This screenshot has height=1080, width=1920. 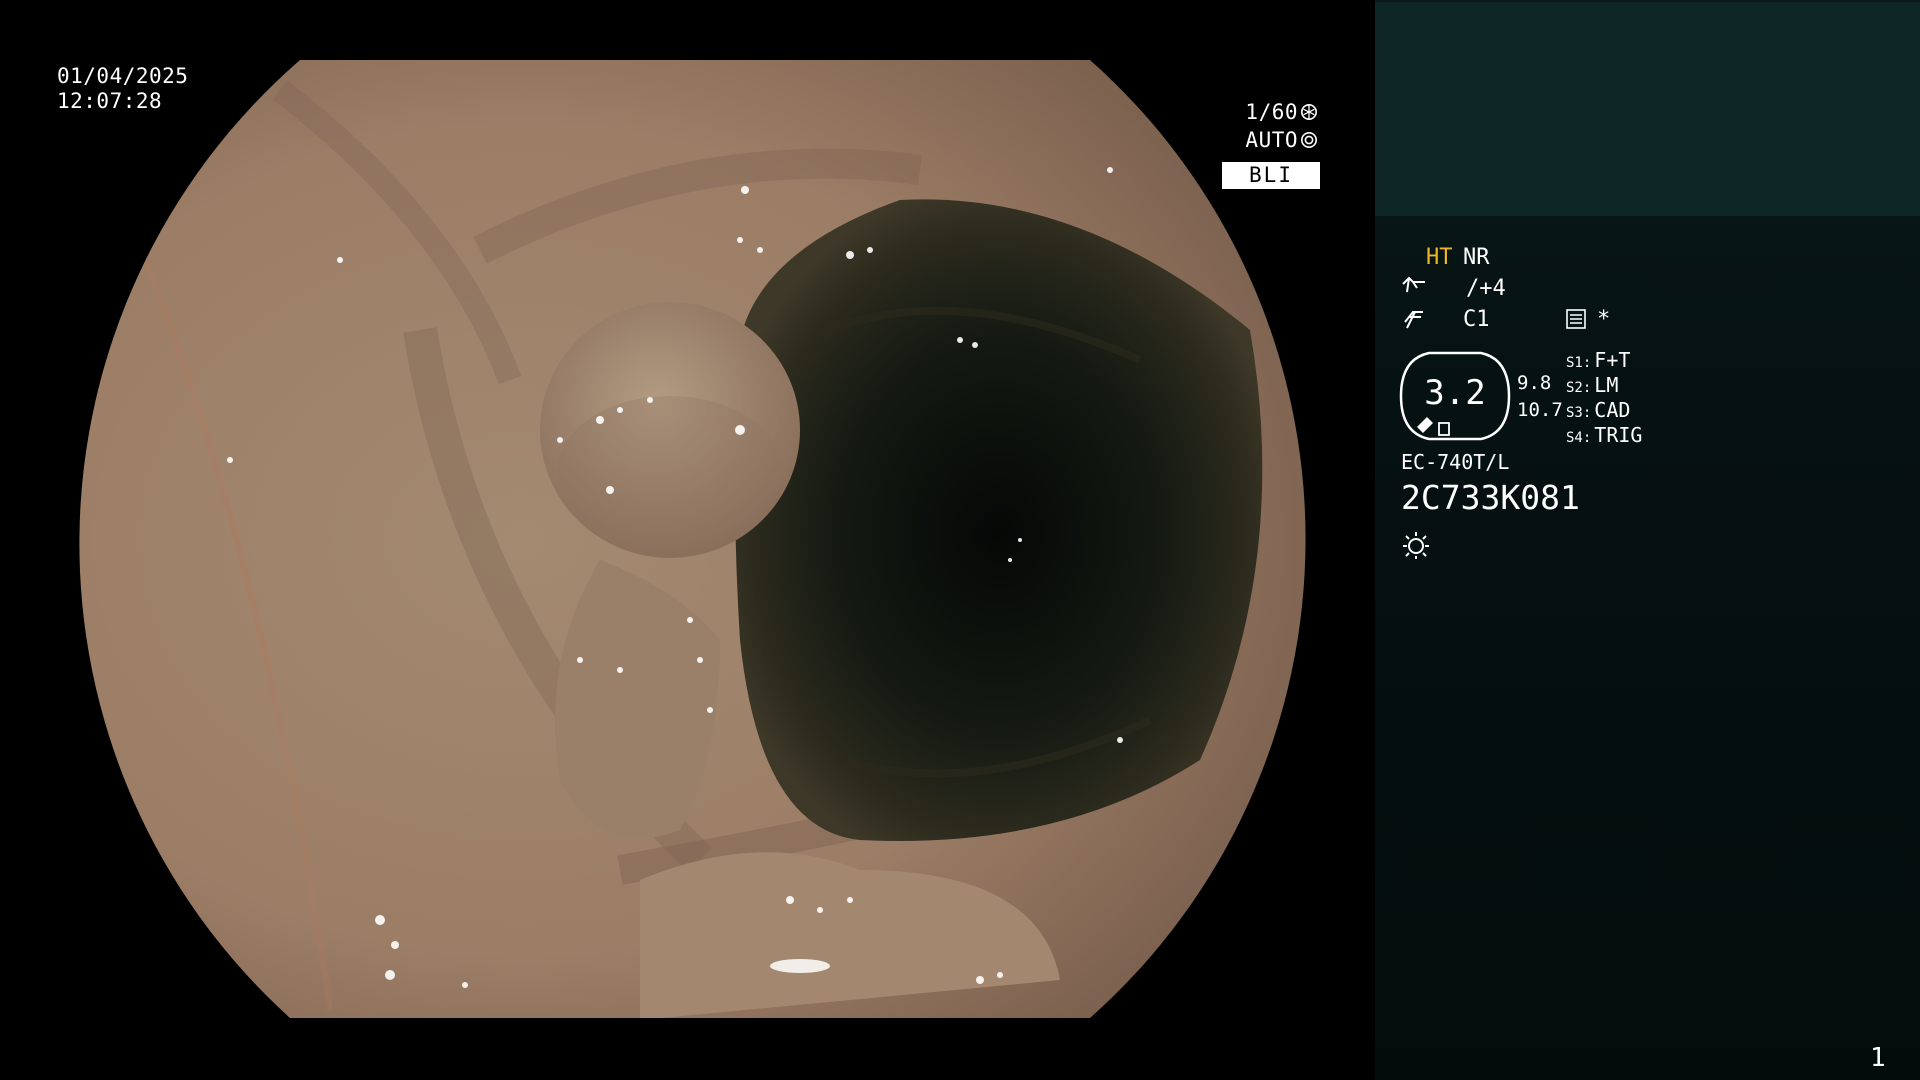 I want to click on switch-s3: S3: CAD, so click(x=1598, y=411).